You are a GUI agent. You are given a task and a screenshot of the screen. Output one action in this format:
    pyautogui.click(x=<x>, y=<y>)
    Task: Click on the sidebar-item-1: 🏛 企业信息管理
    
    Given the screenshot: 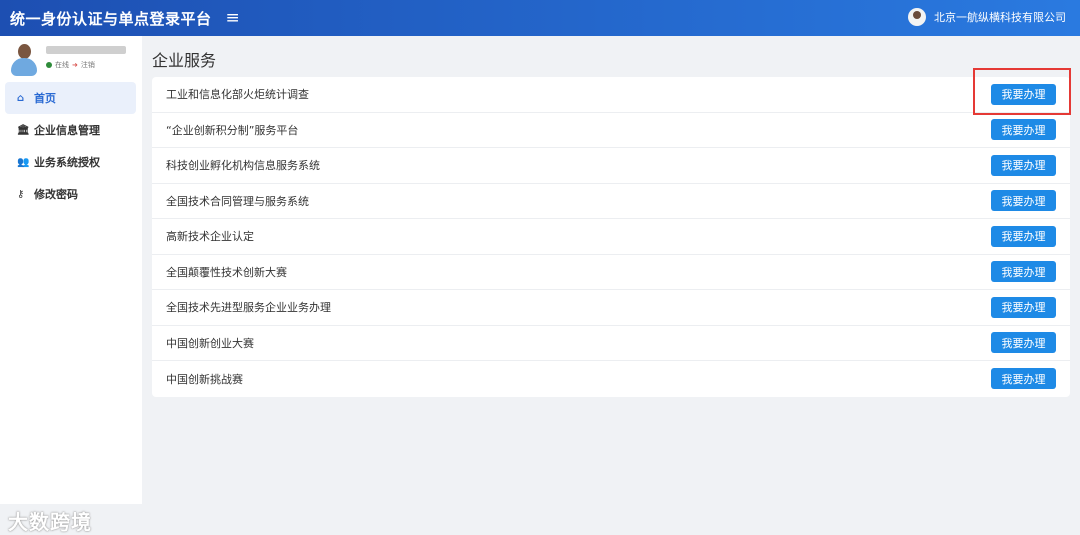 What is the action you would take?
    pyautogui.click(x=70, y=130)
    